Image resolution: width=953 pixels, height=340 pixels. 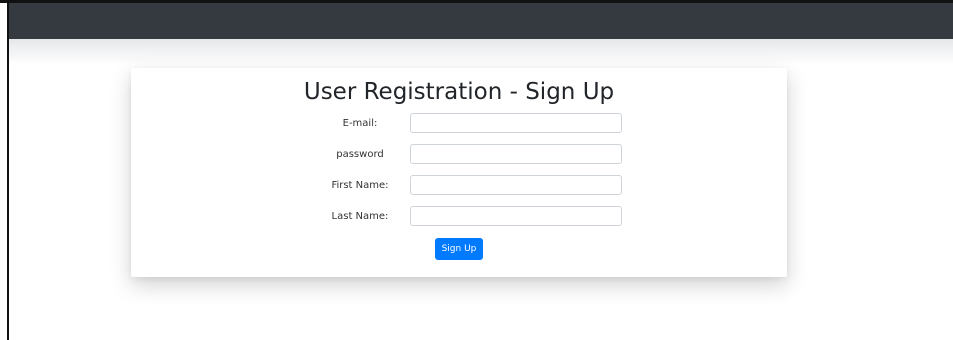 What do you see at coordinates (481, 52) in the screenshot?
I see `navbar-shadow` at bounding box center [481, 52].